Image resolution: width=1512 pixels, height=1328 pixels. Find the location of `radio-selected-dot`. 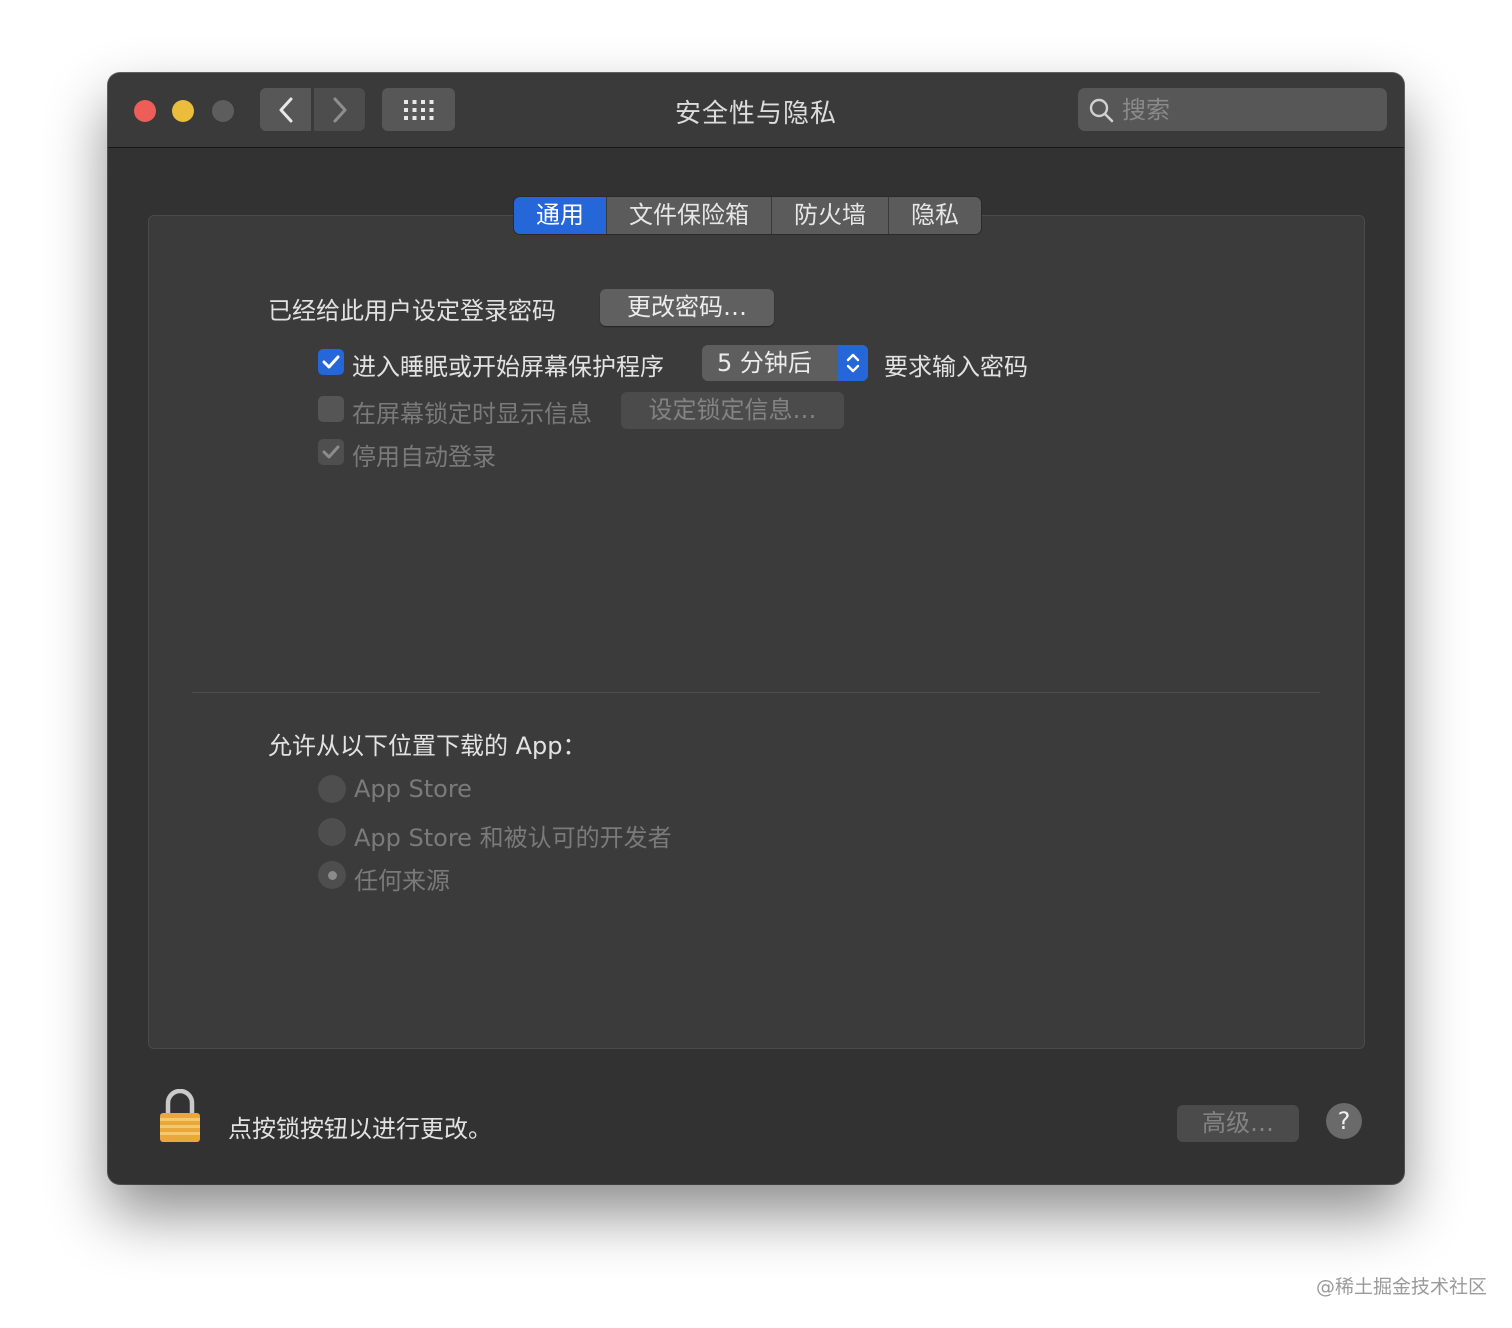

radio-selected-dot is located at coordinates (332, 875).